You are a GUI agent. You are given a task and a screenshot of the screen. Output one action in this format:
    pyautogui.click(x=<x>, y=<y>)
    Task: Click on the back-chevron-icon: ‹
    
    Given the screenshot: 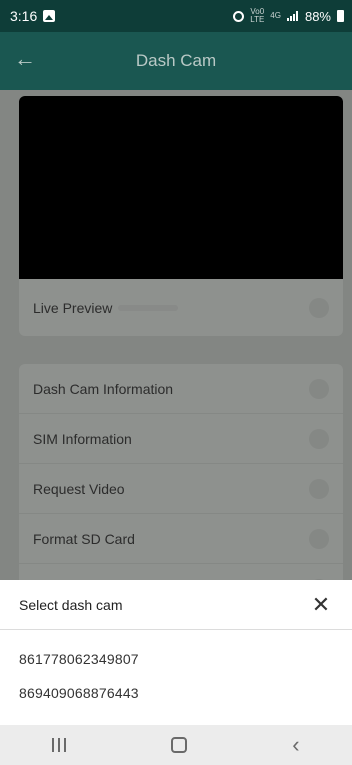 What is the action you would take?
    pyautogui.click(x=295, y=745)
    